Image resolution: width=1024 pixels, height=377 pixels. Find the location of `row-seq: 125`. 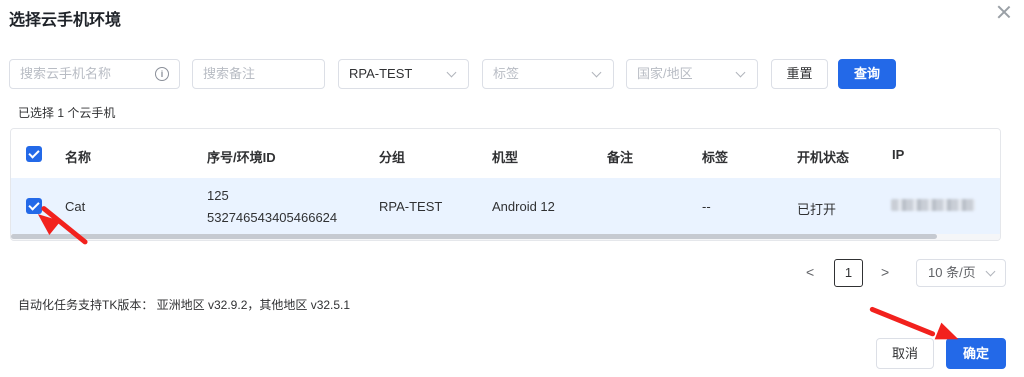

row-seq: 125 is located at coordinates (218, 195).